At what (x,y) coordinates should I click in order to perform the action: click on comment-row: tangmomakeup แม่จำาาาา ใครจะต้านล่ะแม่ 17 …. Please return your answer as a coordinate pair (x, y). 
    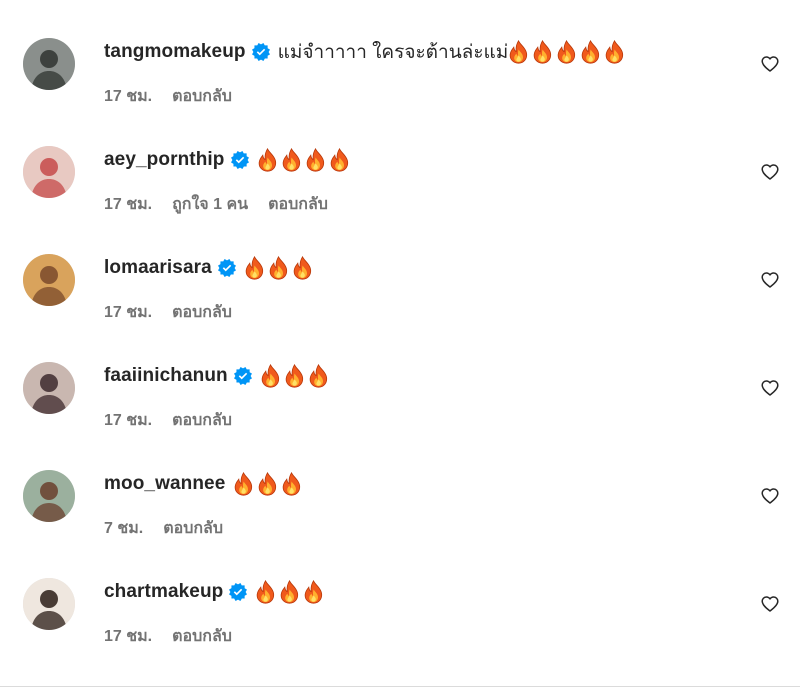
    Looking at the image, I should click on (400, 83).